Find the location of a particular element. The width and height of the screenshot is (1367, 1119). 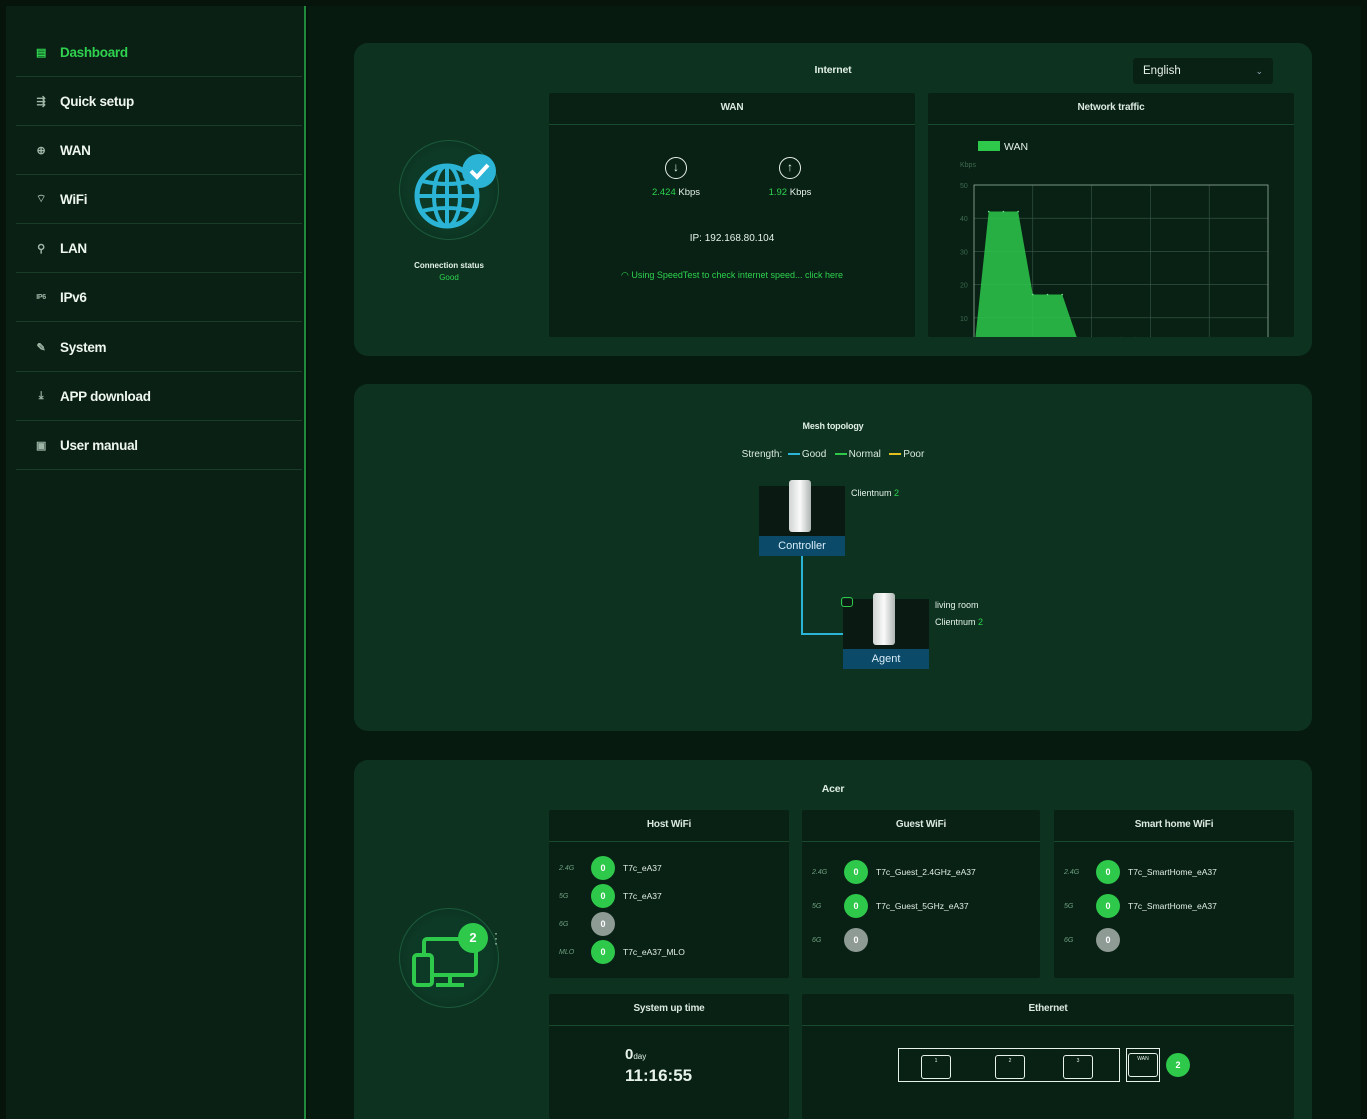

wifi-row: 5G 0 T7c_SmartHome_eA37 is located at coordinates (1140, 906).